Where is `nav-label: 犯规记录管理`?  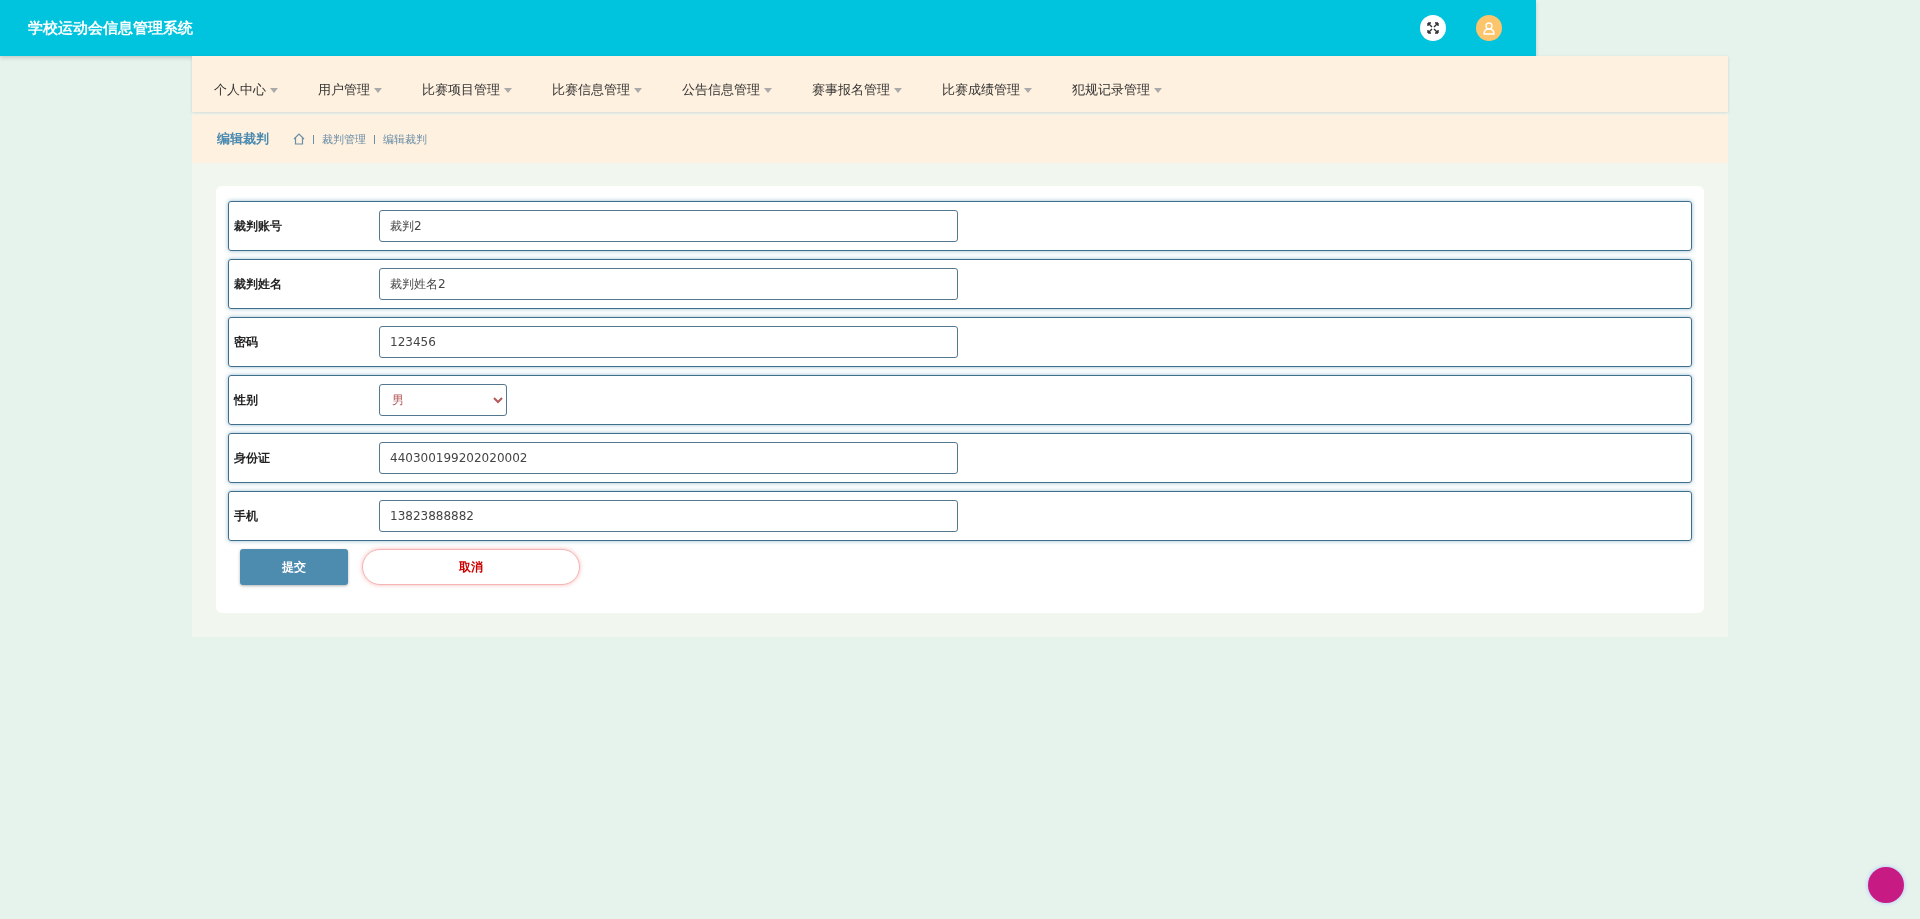
nav-label: 犯规记录管理 is located at coordinates (1111, 90).